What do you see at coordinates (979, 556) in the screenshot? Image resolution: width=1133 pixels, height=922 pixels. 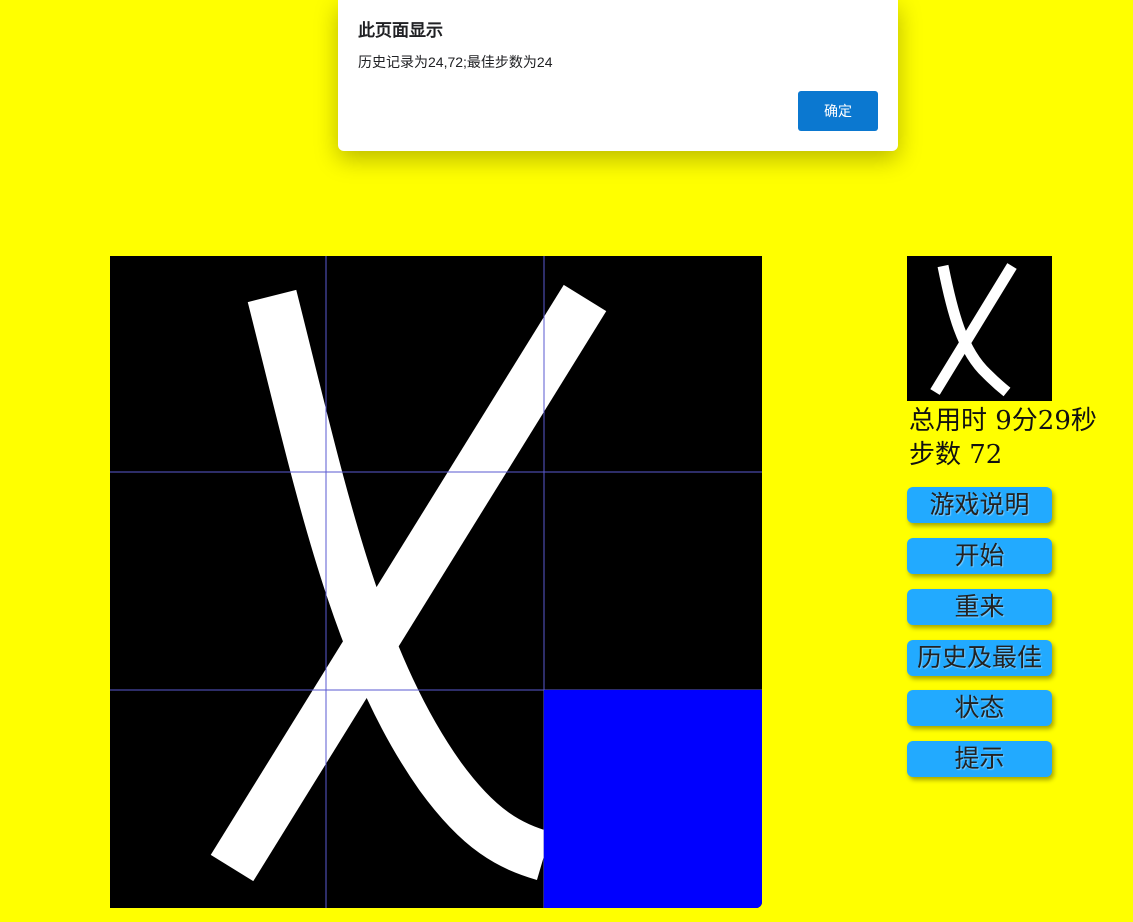 I see `start-button: 开始` at bounding box center [979, 556].